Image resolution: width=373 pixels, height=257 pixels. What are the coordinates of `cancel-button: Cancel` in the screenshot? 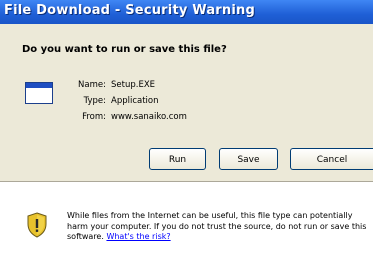 It's located at (331, 159).